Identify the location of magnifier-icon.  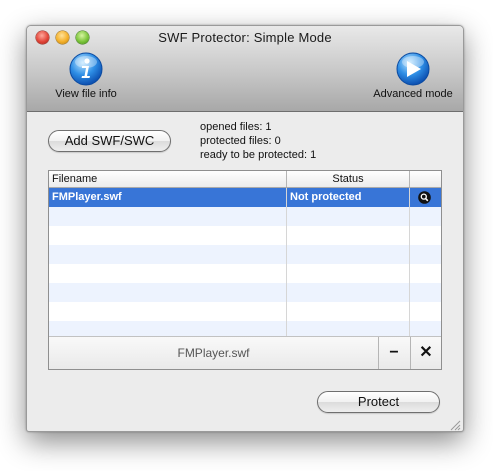
(424, 197).